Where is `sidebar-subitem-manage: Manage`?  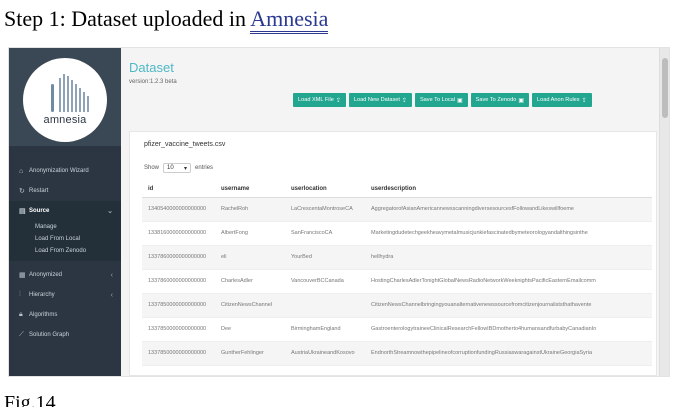
sidebar-subitem-manage: Manage is located at coordinates (65, 227).